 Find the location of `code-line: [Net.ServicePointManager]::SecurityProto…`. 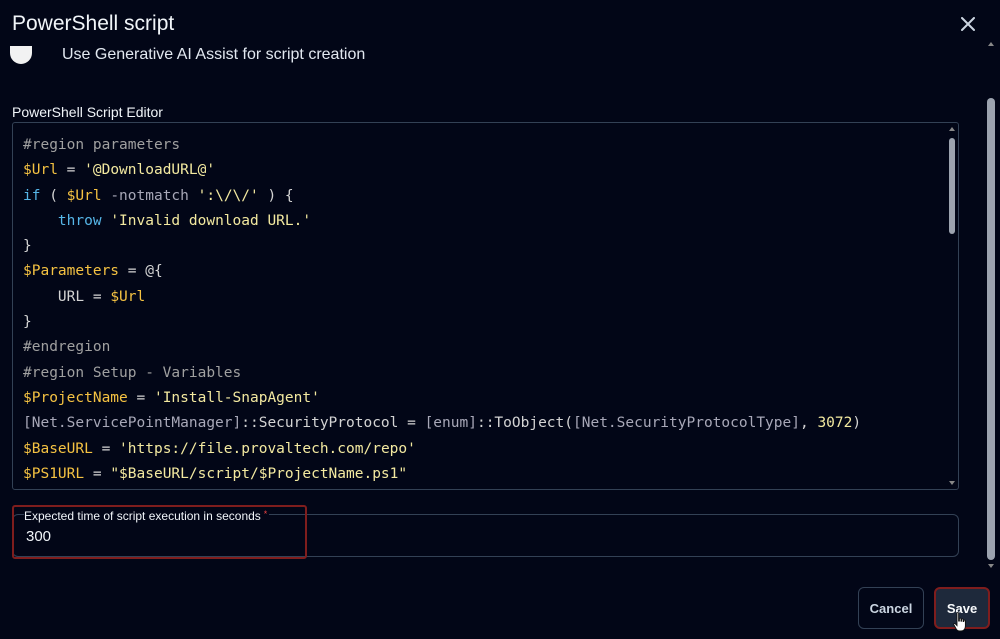

code-line: [Net.ServicePointManager]::SecurityProto… is located at coordinates (442, 423).